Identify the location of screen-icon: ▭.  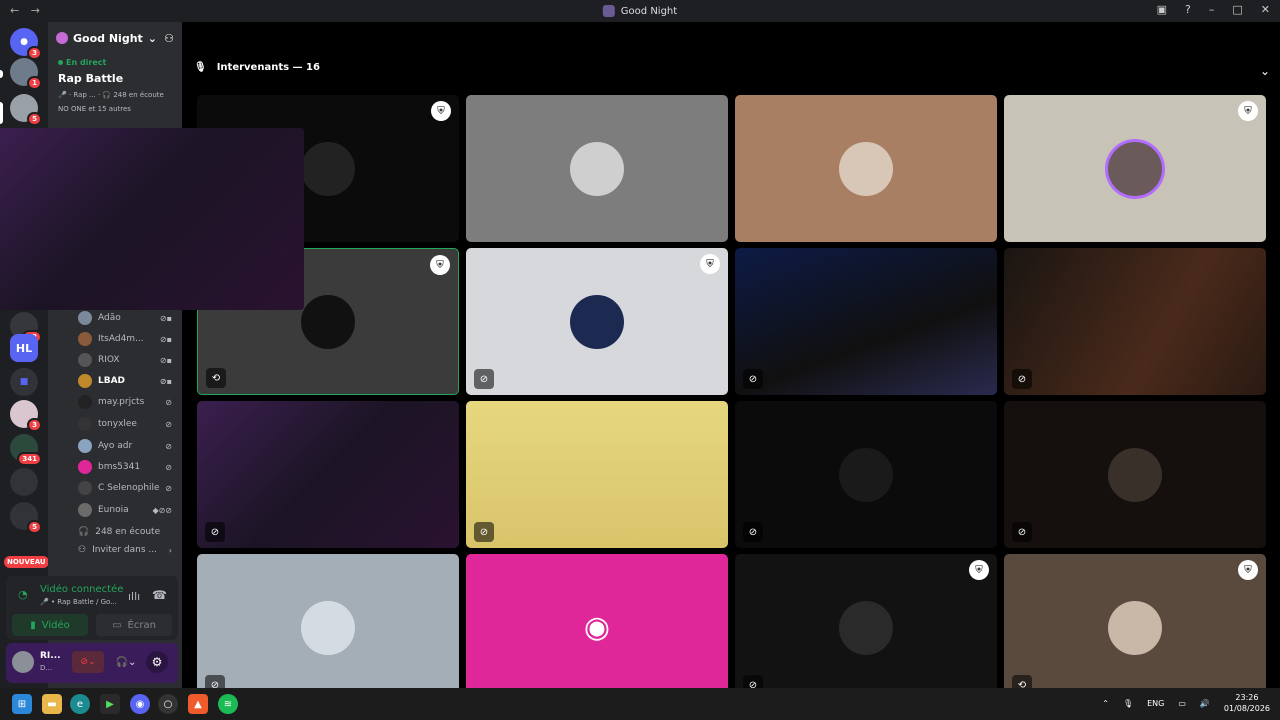
(117, 625).